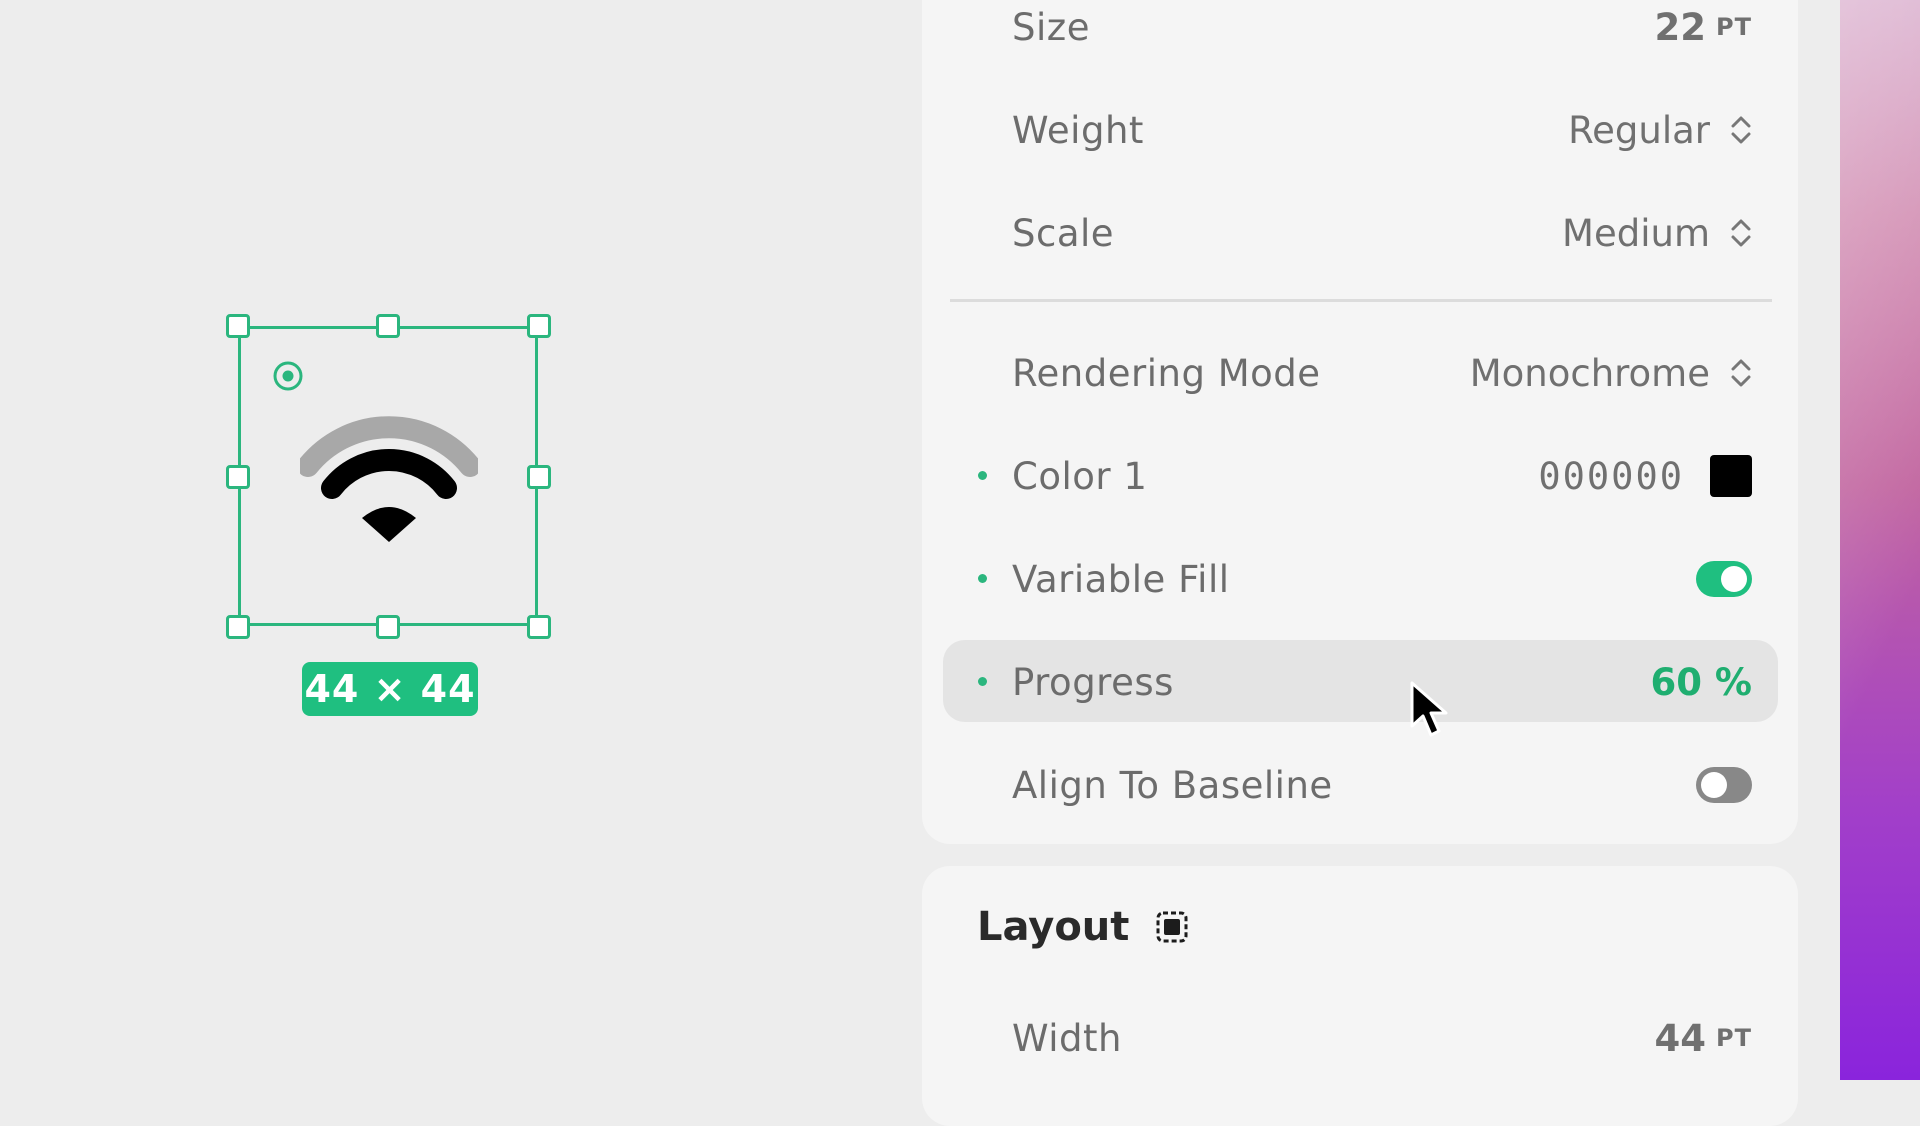 The height and width of the screenshot is (1126, 1920). I want to click on resize-handle-right, so click(539, 477).